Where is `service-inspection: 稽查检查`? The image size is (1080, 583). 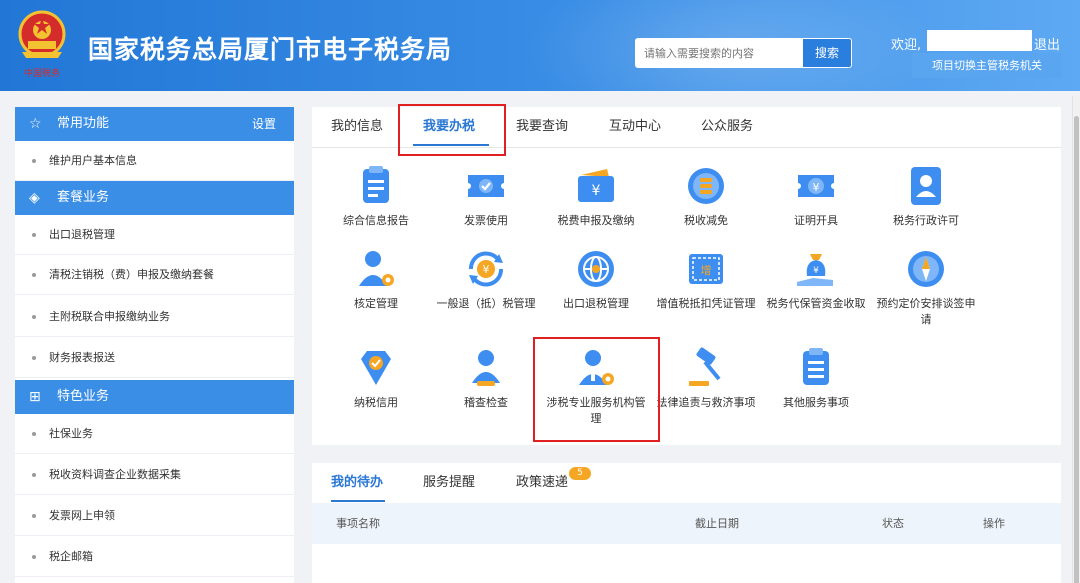
service-inspection: 稽查检查 is located at coordinates (486, 378).